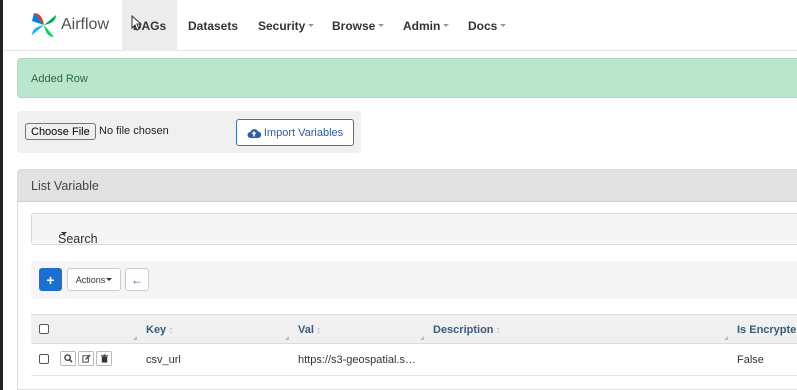  I want to click on nav-datasets-label: Datasets, so click(213, 25).